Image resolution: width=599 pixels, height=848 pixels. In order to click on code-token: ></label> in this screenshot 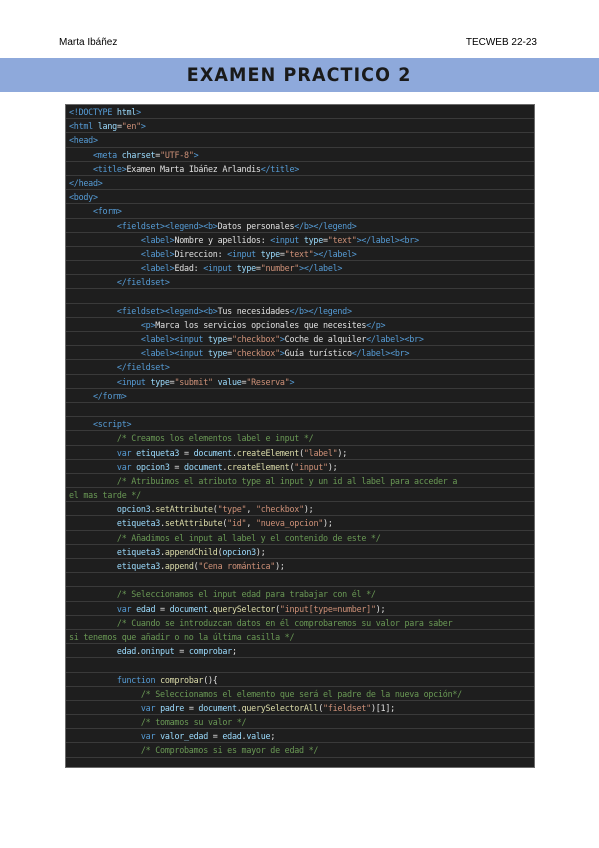, I will do `click(335, 253)`.